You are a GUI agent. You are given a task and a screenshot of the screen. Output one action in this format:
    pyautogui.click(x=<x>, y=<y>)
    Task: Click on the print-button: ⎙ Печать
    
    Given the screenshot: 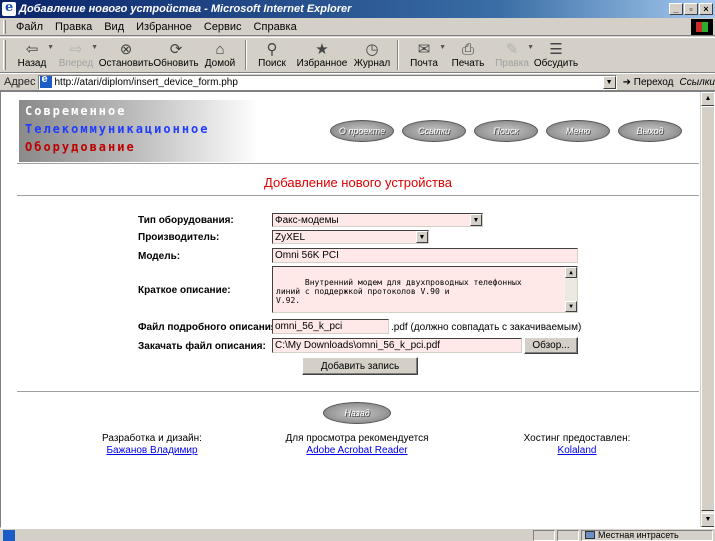 What is the action you would take?
    pyautogui.click(x=468, y=54)
    